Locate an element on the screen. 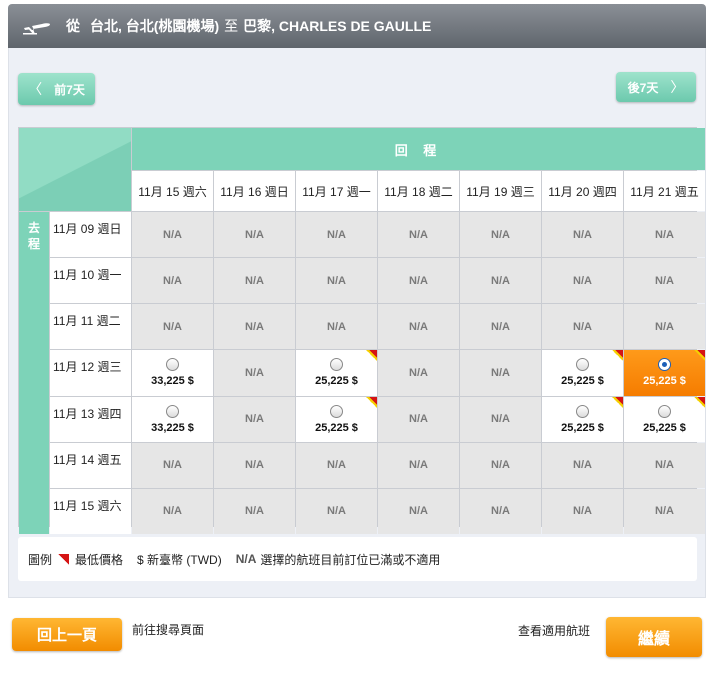  airplane-icon is located at coordinates (36, 29).